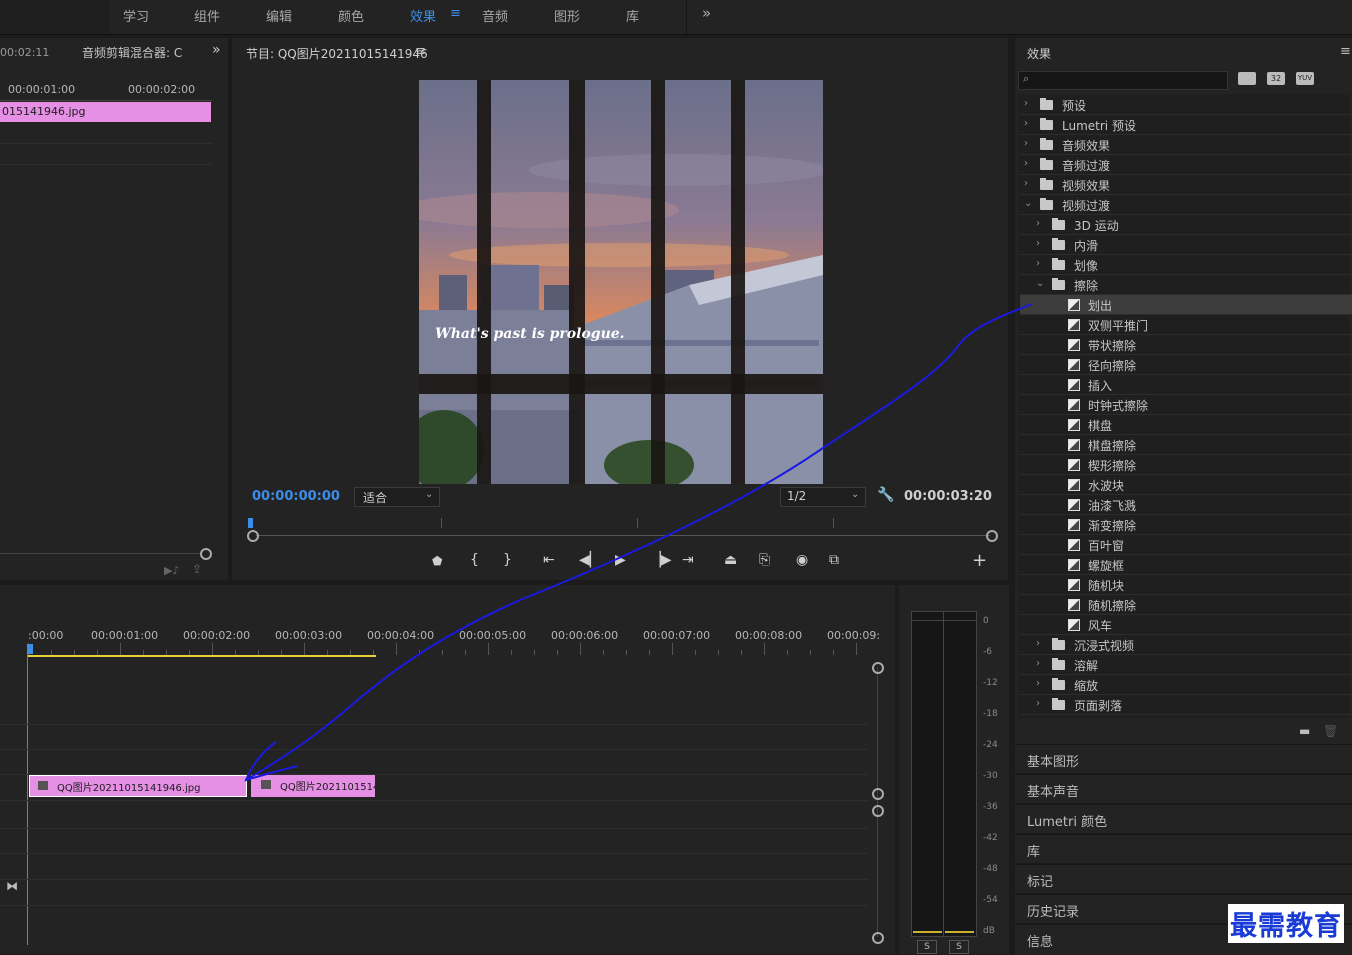  What do you see at coordinates (1186, 605) in the screenshot?
I see `effects-tree-item: 随机擦除` at bounding box center [1186, 605].